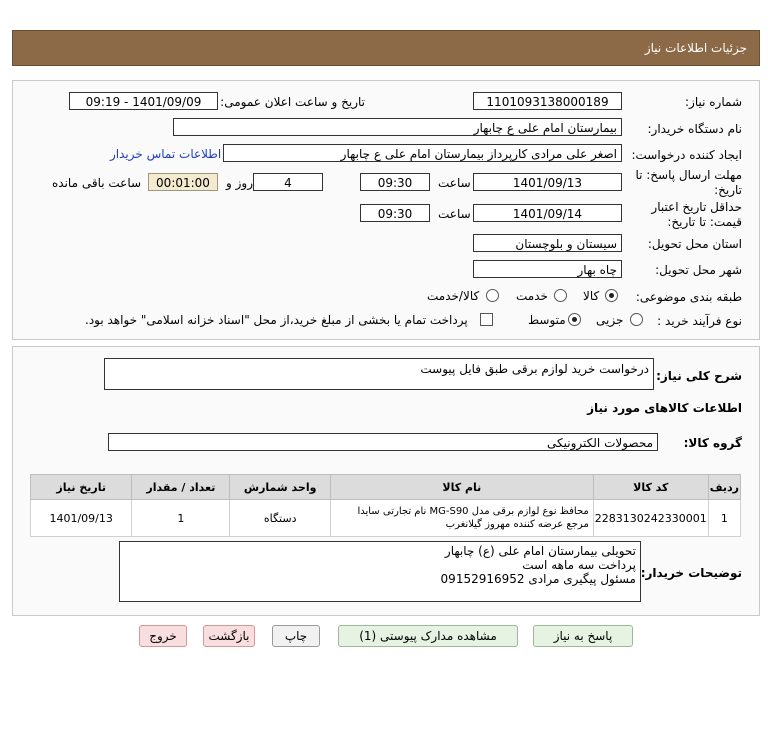  Describe the element at coordinates (724, 487) in the screenshot. I see `col-header-row-number: ردیف` at that location.